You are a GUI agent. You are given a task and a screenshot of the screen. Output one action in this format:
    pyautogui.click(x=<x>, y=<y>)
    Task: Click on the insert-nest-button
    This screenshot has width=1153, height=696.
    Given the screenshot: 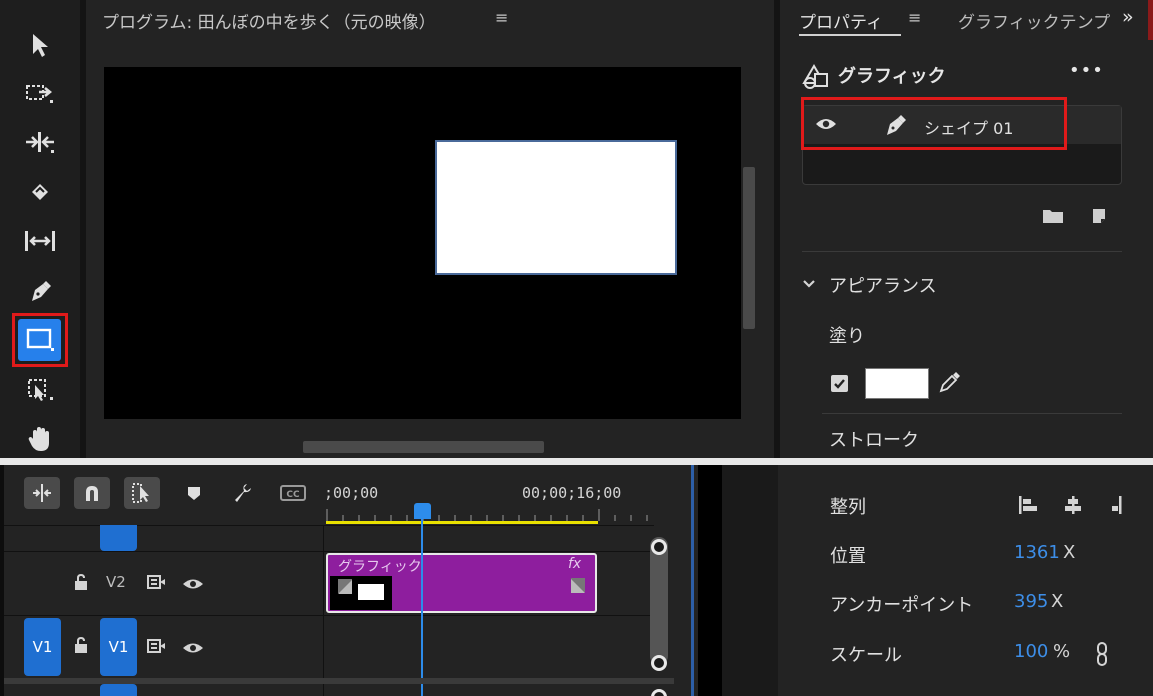 What is the action you would take?
    pyautogui.click(x=42, y=493)
    